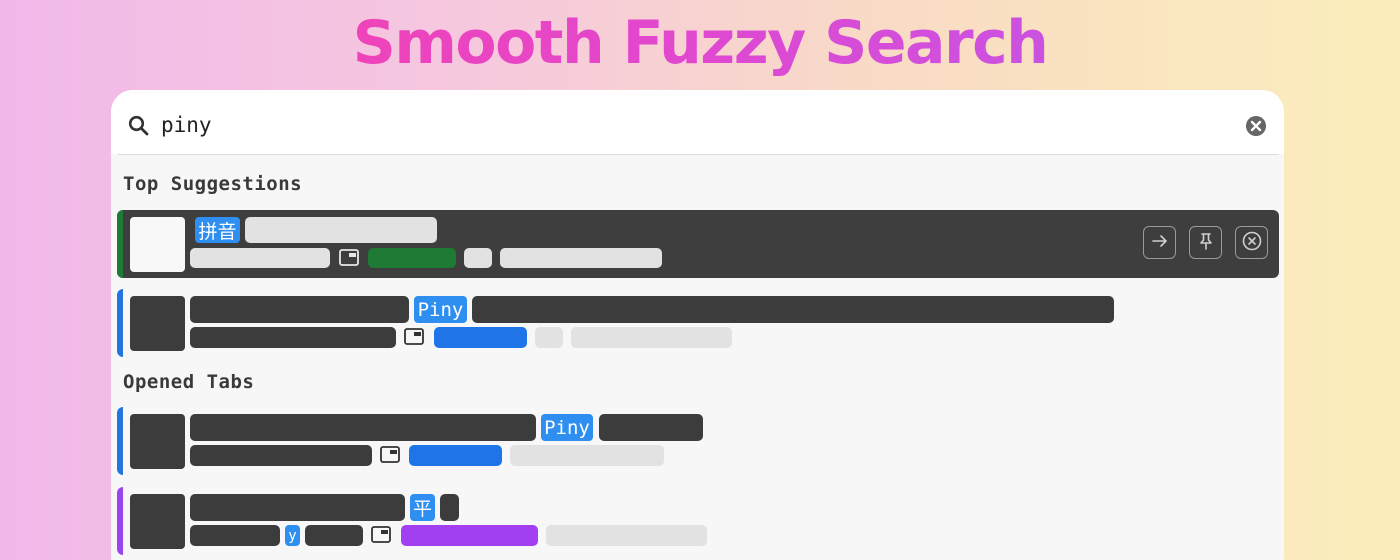 This screenshot has height=560, width=1400. What do you see at coordinates (213, 184) in the screenshot?
I see `section-title-top-suggestions: Top Suggestions` at bounding box center [213, 184].